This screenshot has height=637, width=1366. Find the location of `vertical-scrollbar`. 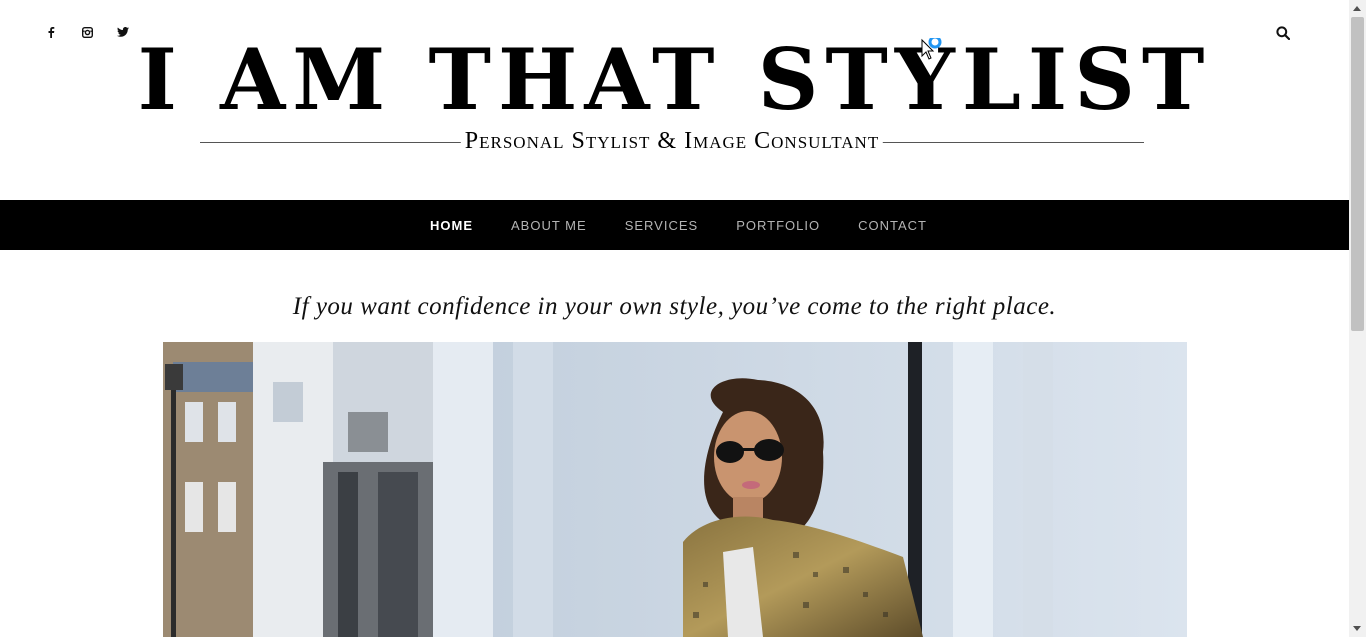

vertical-scrollbar is located at coordinates (1357, 318).